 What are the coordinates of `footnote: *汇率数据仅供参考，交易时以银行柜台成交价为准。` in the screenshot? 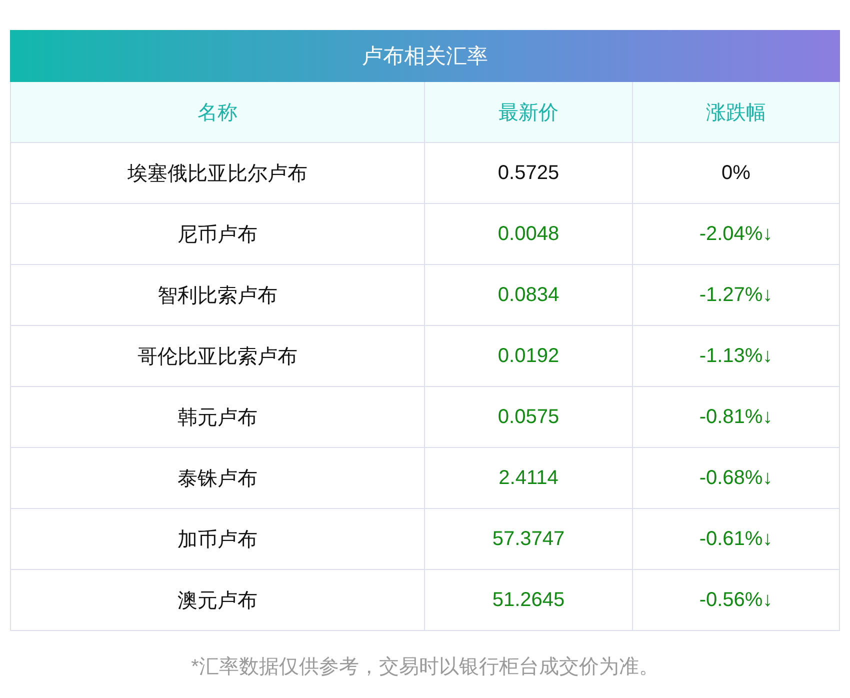 It's located at (425, 667).